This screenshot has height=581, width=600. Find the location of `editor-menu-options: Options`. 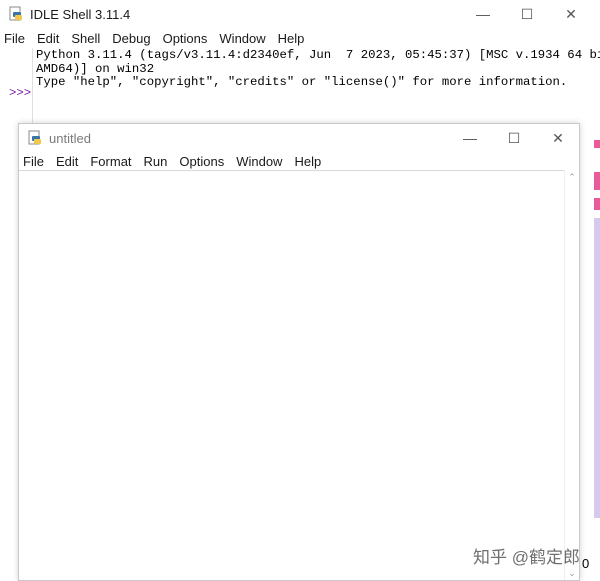

editor-menu-options: Options is located at coordinates (201, 161).